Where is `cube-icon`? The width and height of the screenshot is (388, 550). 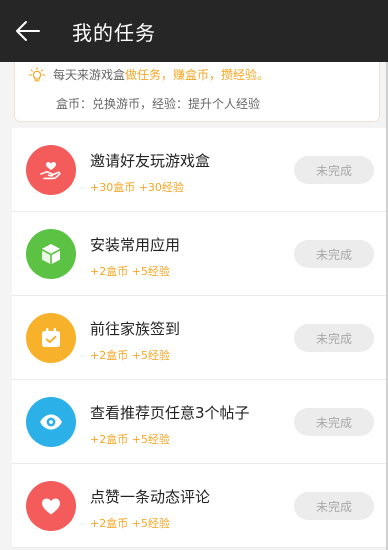
cube-icon is located at coordinates (51, 254).